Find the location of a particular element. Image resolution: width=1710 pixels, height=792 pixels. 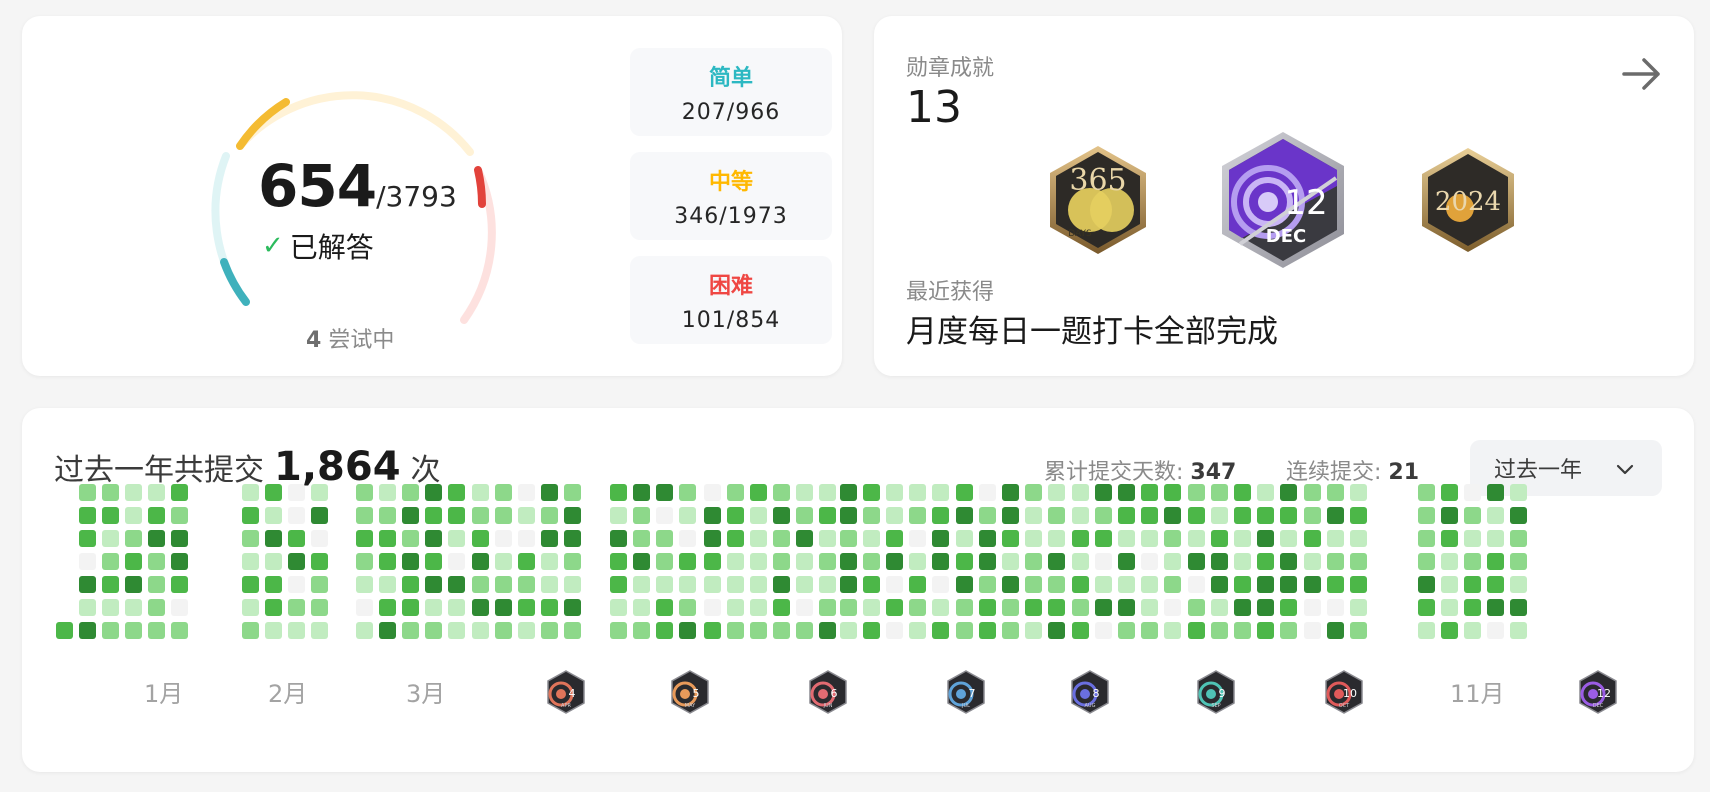

difficulty-hard: 困难 101/854 is located at coordinates (731, 300).